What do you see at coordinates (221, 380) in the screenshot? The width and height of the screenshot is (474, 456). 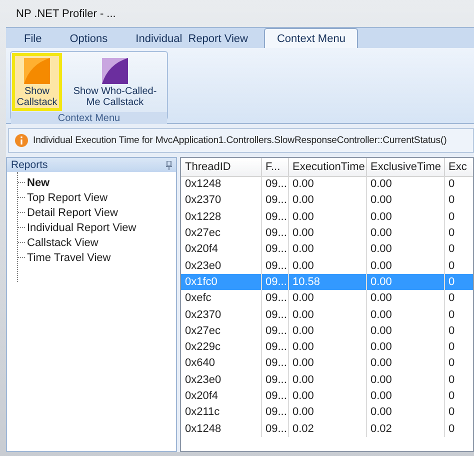 I see `table-cell: 0x23e0` at bounding box center [221, 380].